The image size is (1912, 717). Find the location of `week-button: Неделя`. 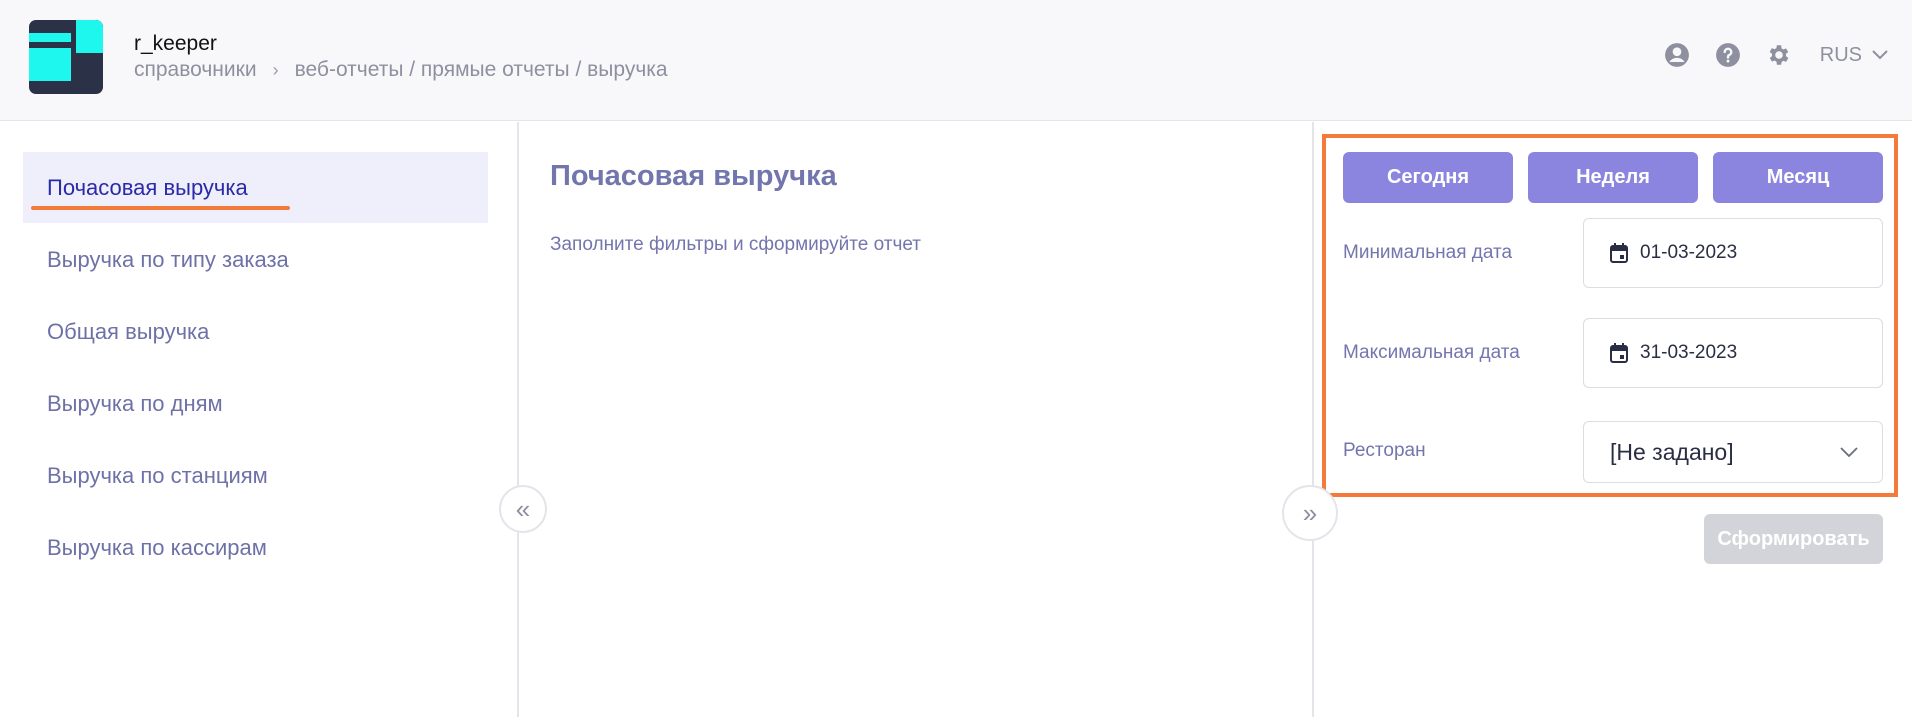

week-button: Неделя is located at coordinates (1613, 177).